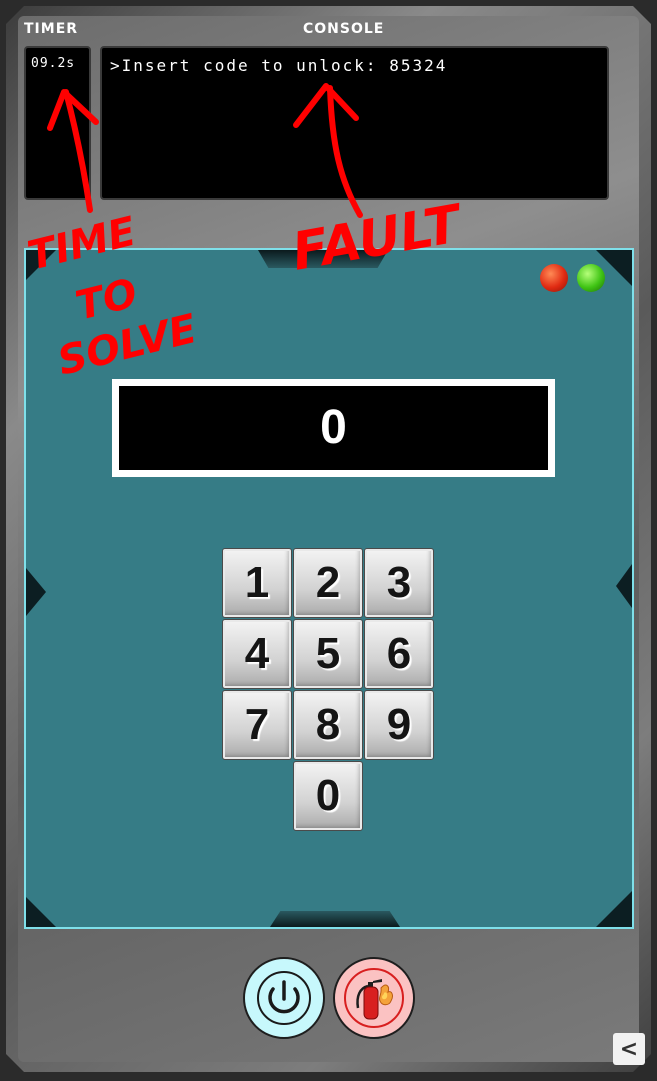  What do you see at coordinates (328, 583) in the screenshot?
I see `key-2: 2` at bounding box center [328, 583].